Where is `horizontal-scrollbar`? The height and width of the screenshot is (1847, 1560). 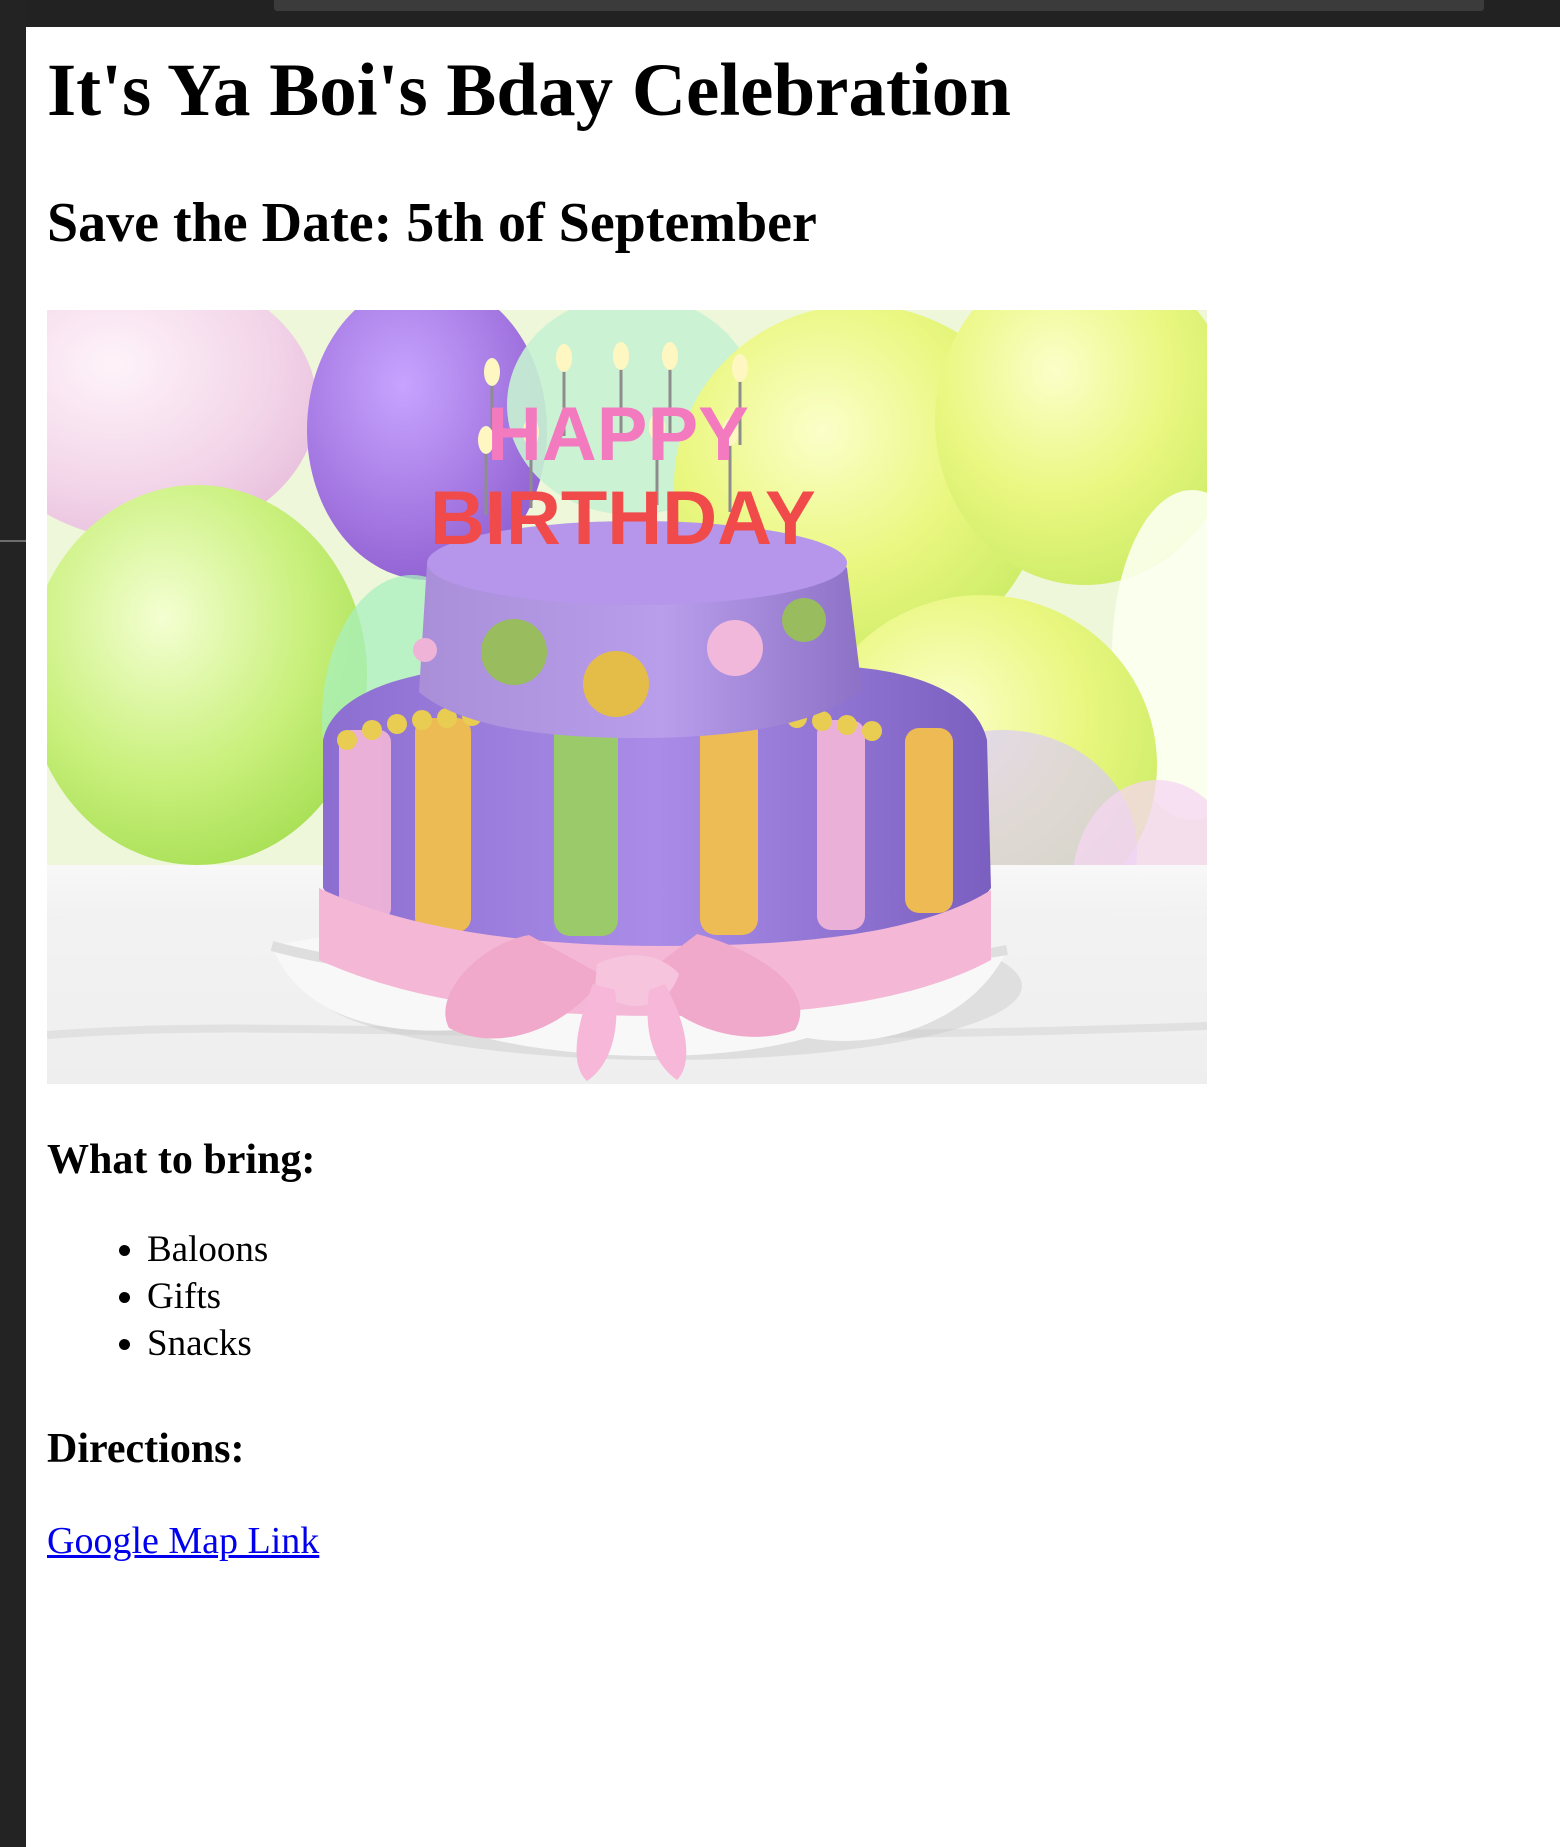
horizontal-scrollbar is located at coordinates (879, 5).